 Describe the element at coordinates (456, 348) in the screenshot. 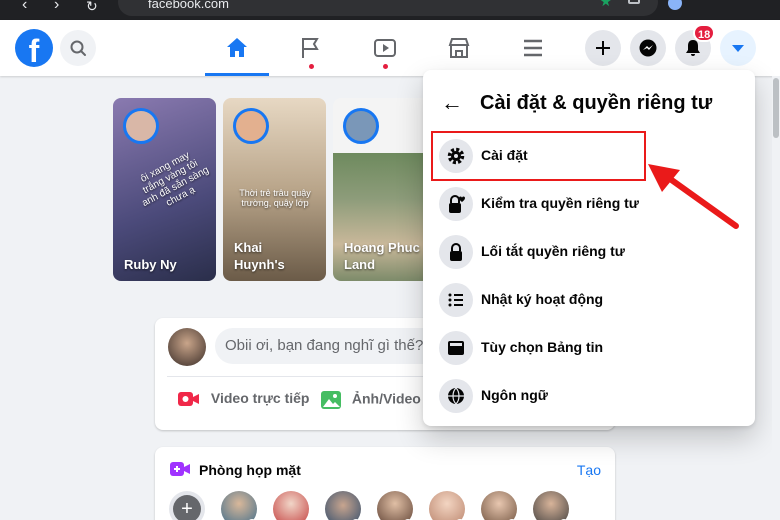

I see `feed-icon` at that location.